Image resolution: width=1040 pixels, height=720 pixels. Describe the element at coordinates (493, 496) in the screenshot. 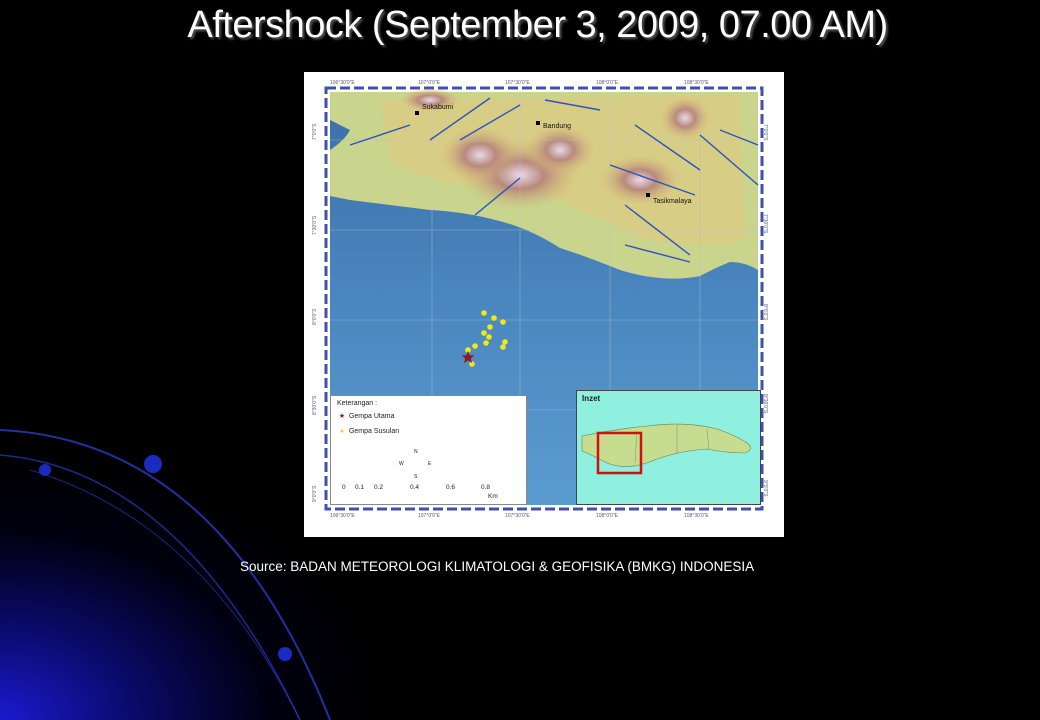

I see `scale-unit: Km` at that location.